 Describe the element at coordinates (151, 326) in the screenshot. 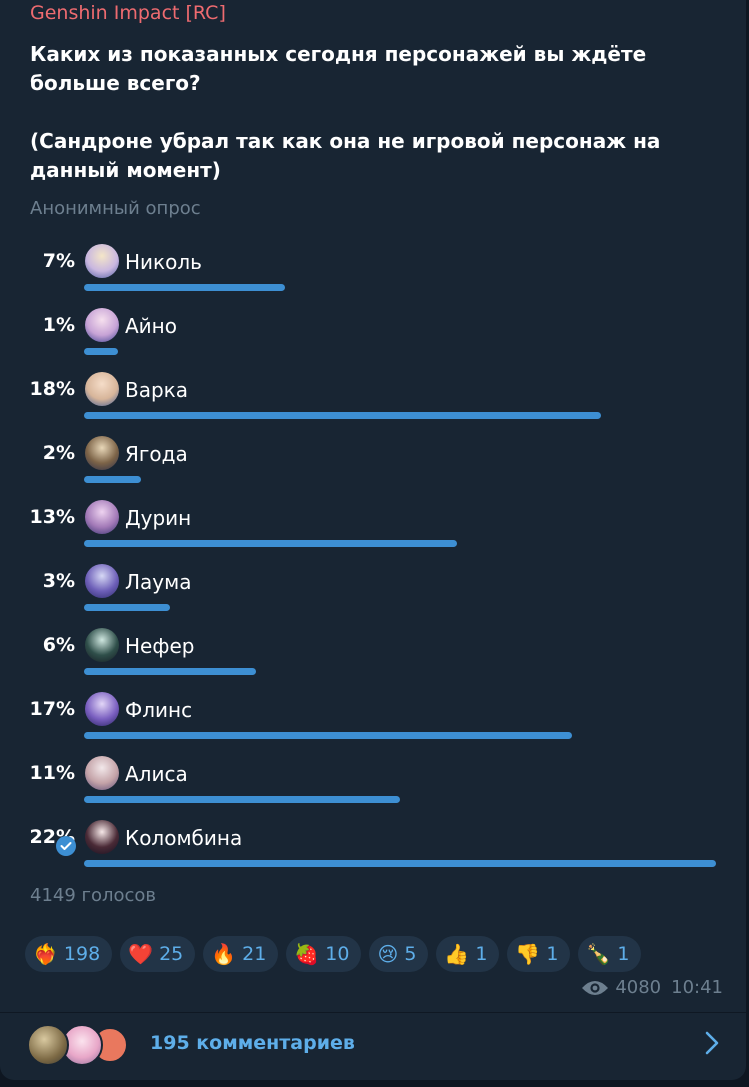

I see `poll-option-name: Айно` at that location.